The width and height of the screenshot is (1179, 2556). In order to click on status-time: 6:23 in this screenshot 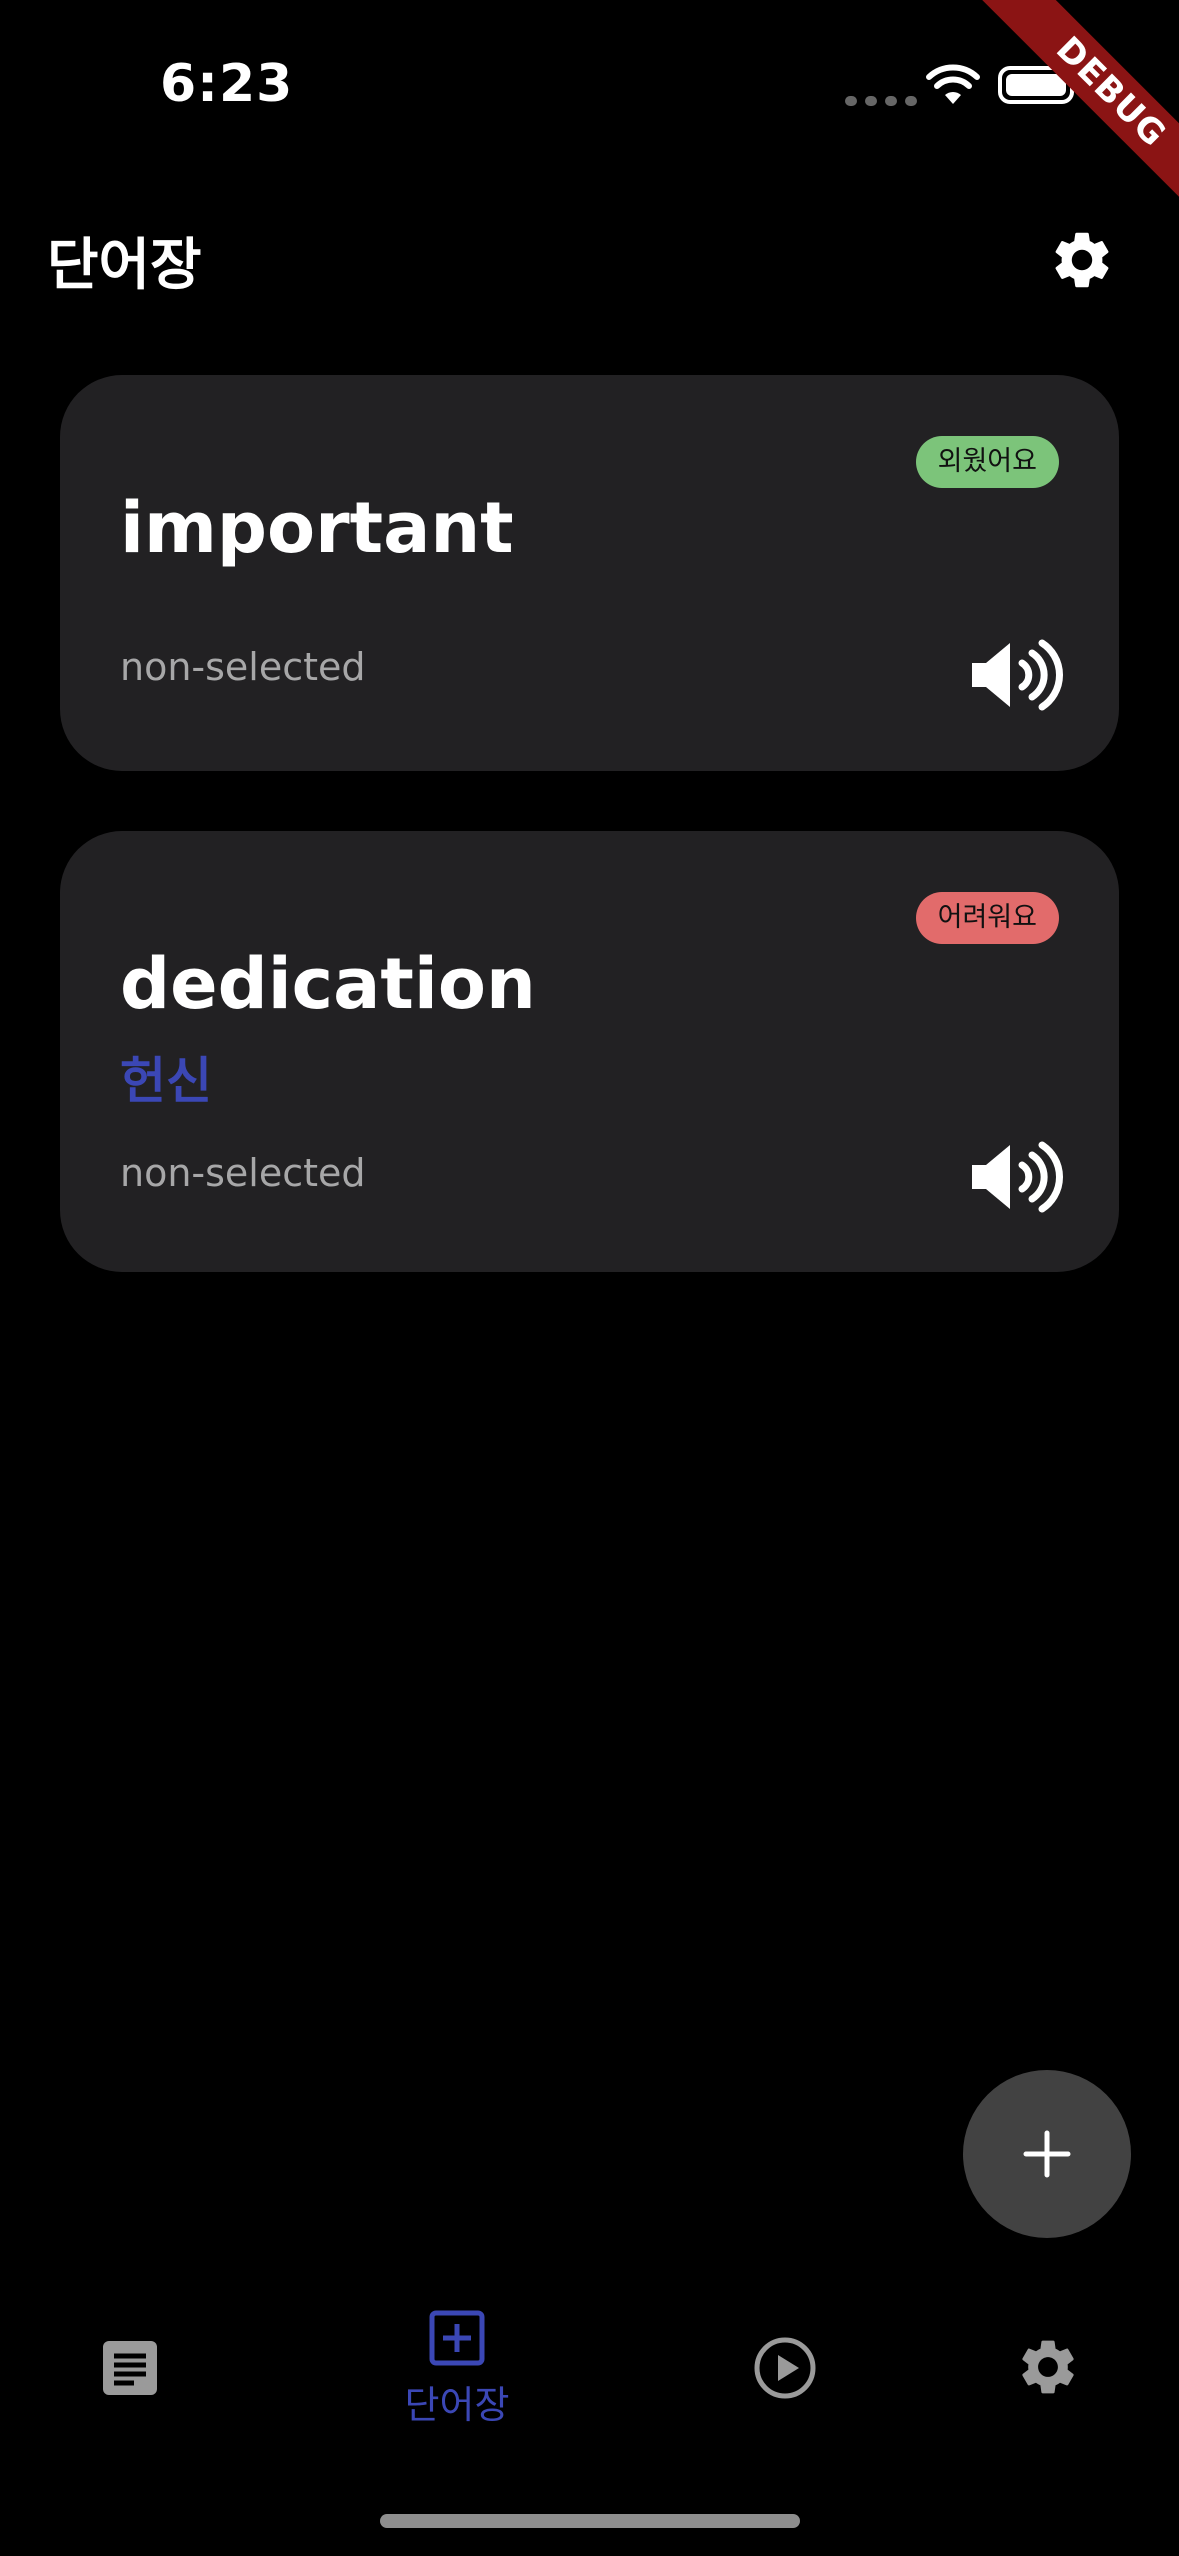, I will do `click(227, 84)`.